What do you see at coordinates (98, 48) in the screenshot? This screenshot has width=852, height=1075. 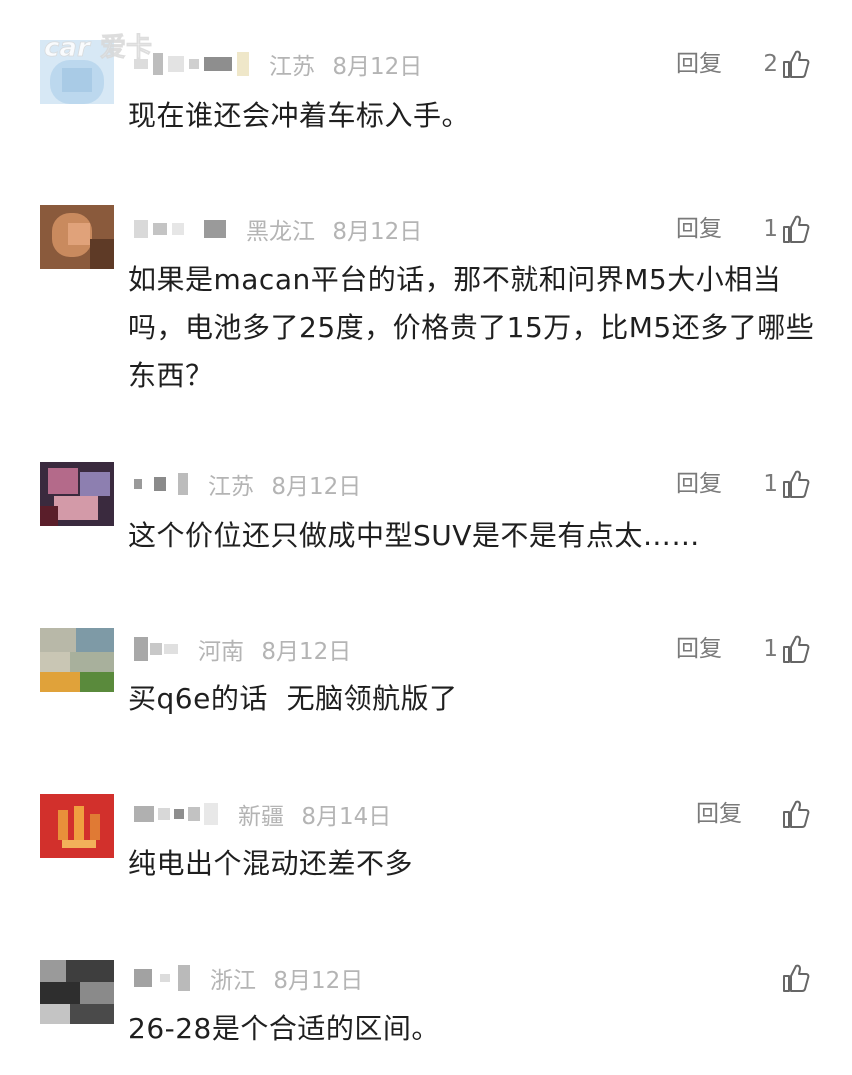 I see `watermark-logo: car 爱卡` at bounding box center [98, 48].